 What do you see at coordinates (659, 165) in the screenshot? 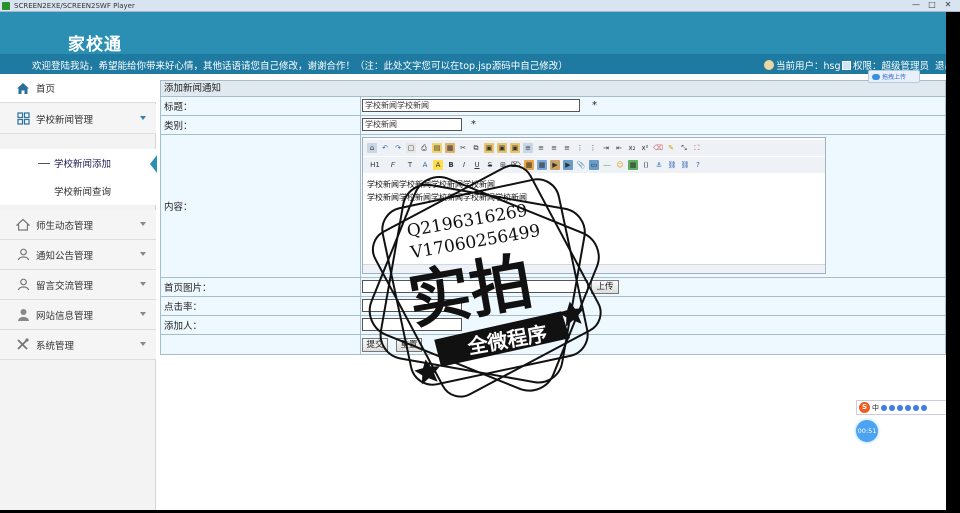
I see `anchor-icon: ⚓` at bounding box center [659, 165].